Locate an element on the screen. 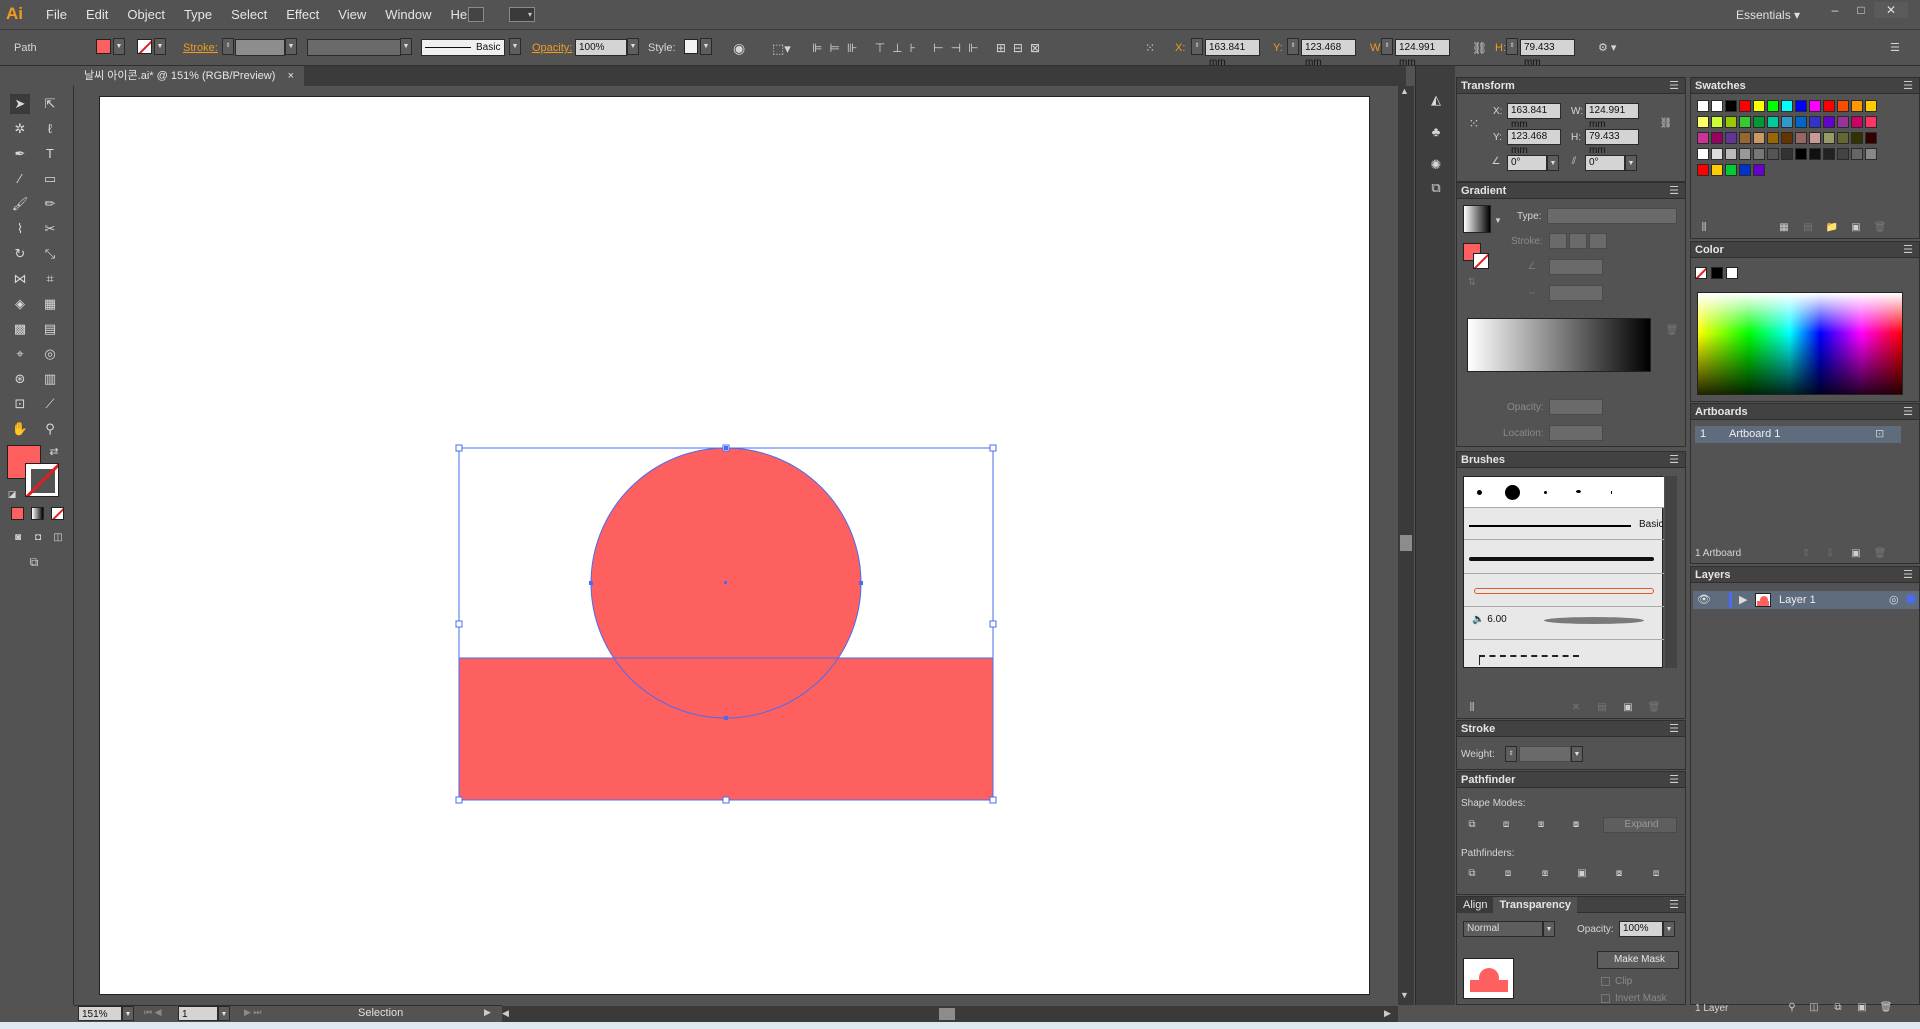 The height and width of the screenshot is (1029, 1920). magic-wand-tool-icon: ✲ is located at coordinates (20, 129).